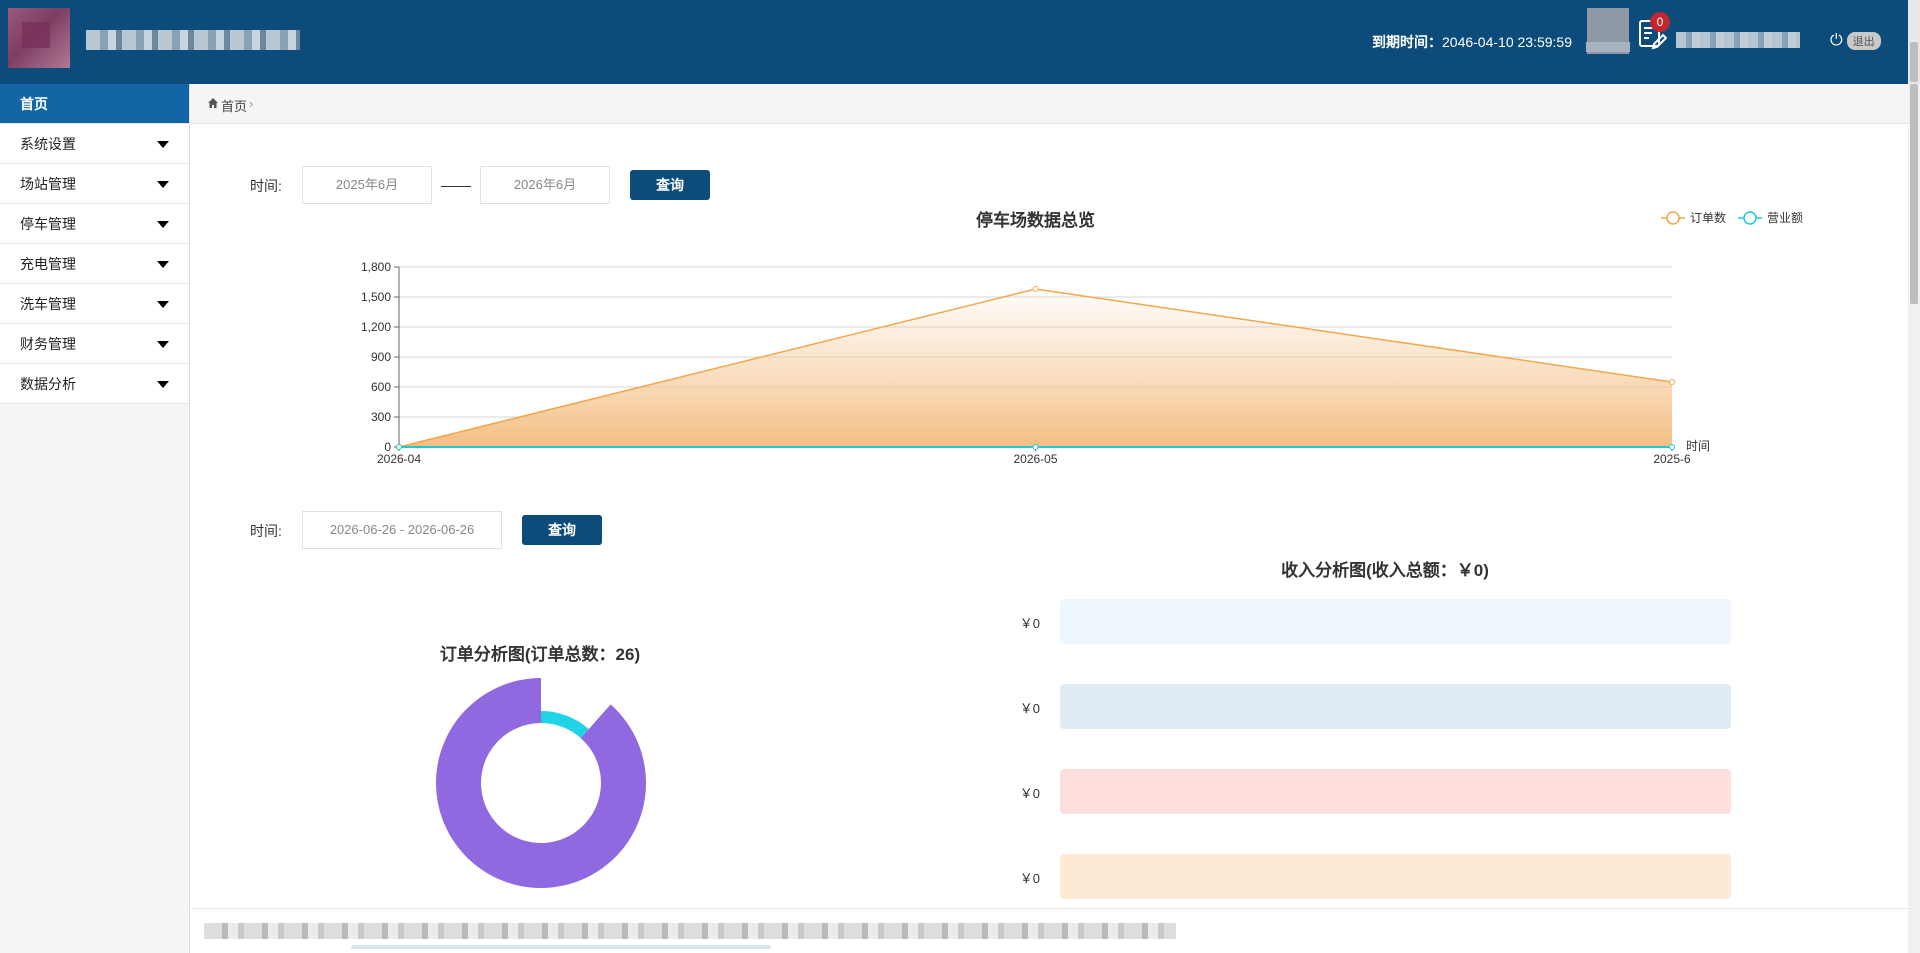 This screenshot has height=953, width=1920. I want to click on start-month-input: 2025年6月, so click(367, 185).